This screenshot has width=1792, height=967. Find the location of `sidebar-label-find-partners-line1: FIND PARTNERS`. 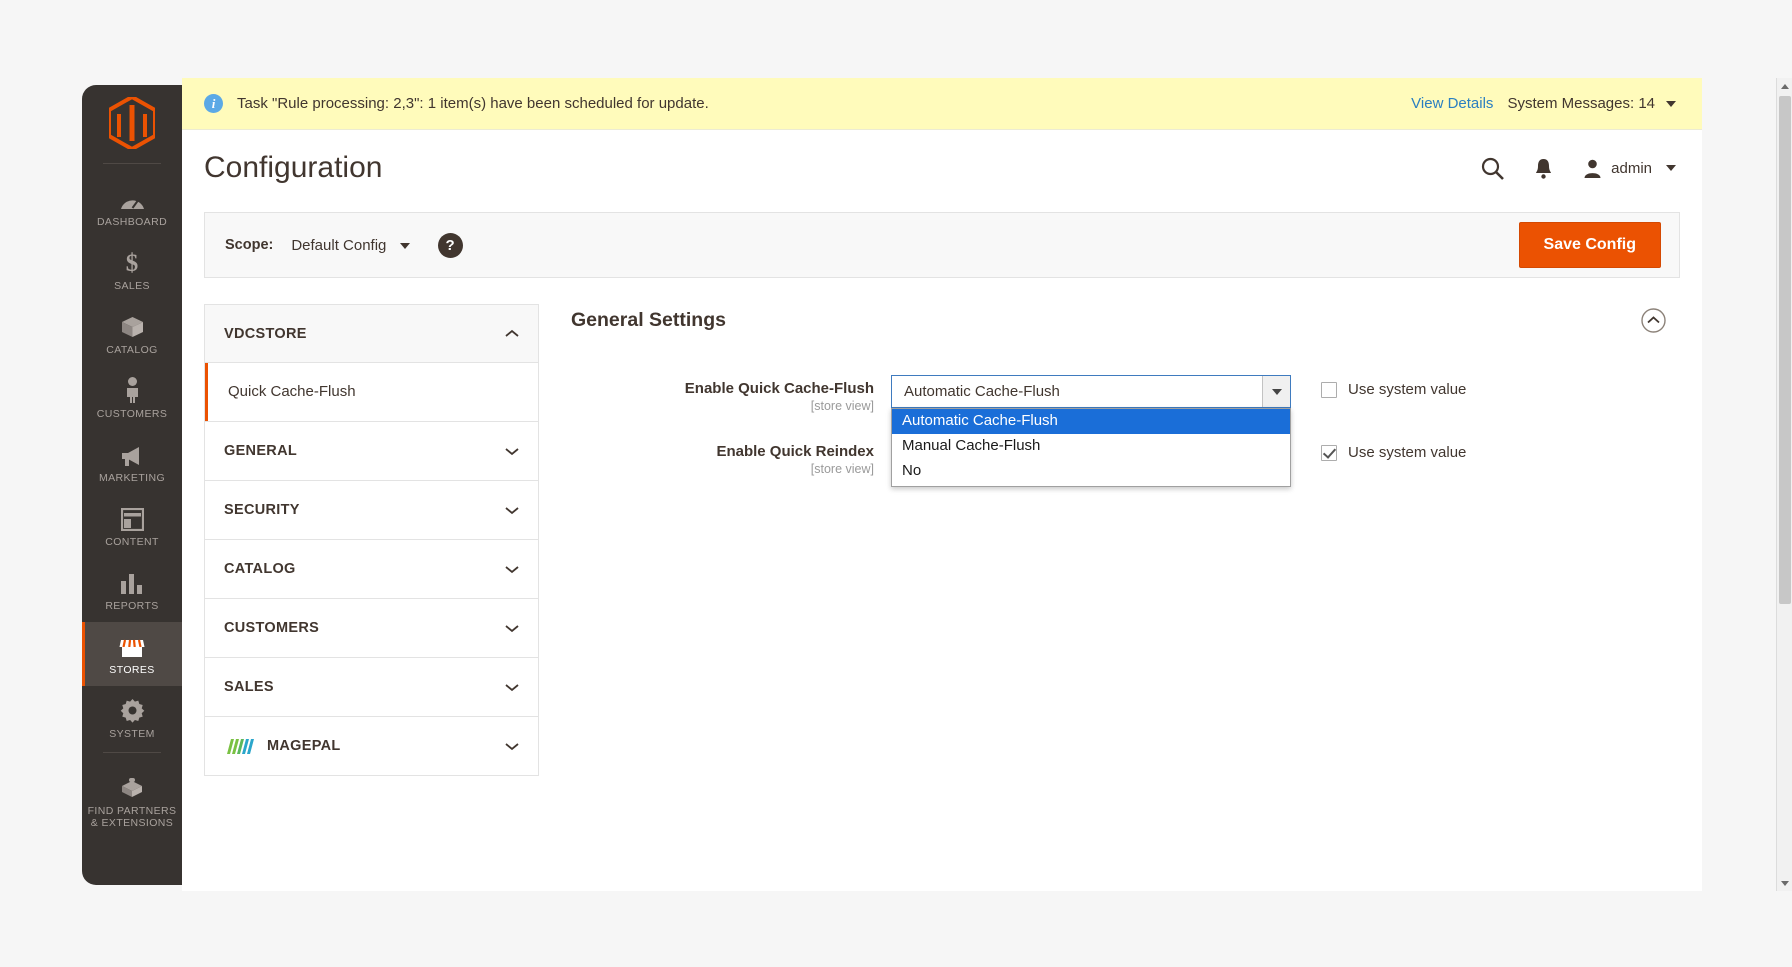

sidebar-label-find-partners-line1: FIND PARTNERS is located at coordinates (132, 811).